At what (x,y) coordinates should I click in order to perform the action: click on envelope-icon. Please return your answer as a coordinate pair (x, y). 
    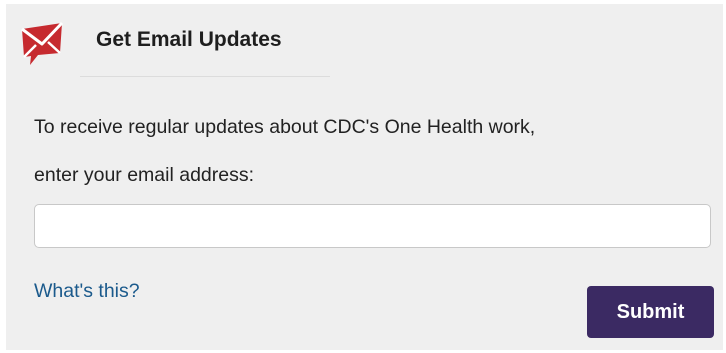
    Looking at the image, I should click on (42, 43).